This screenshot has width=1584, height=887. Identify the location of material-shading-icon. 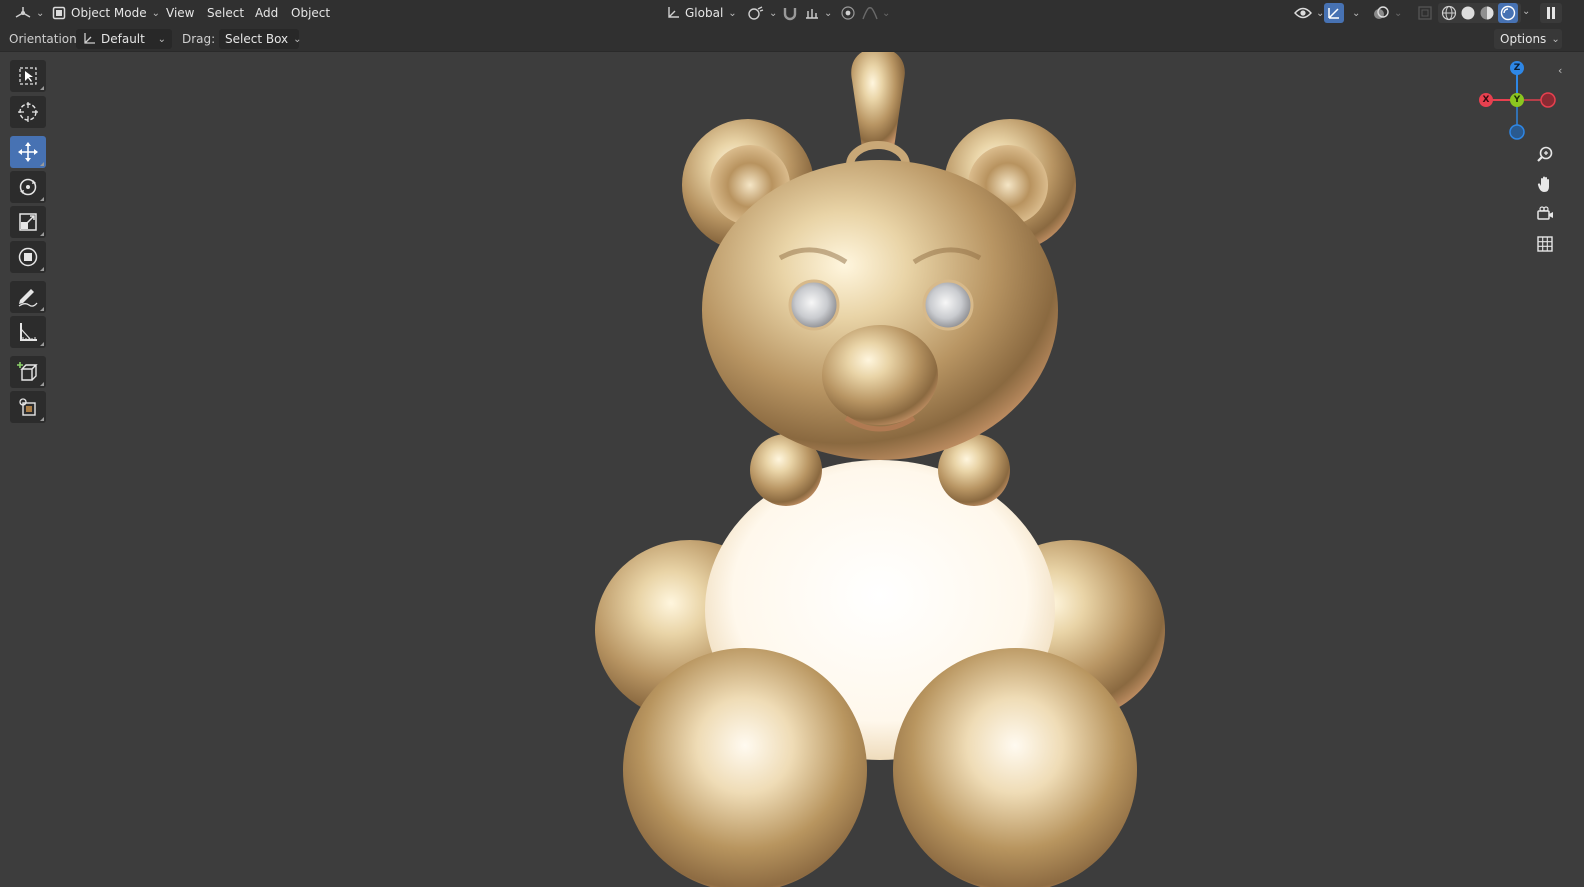
(1487, 13).